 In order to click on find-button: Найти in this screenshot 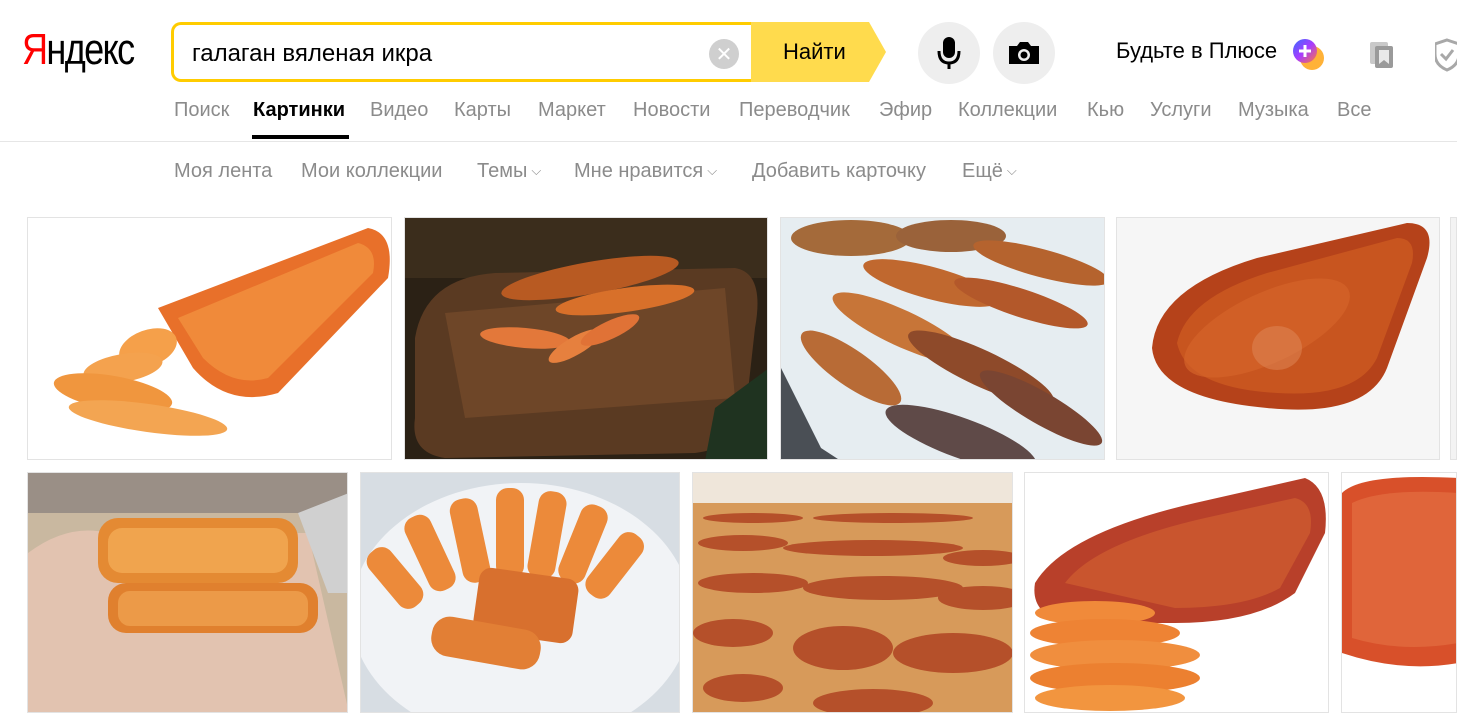, I will do `click(818, 52)`.